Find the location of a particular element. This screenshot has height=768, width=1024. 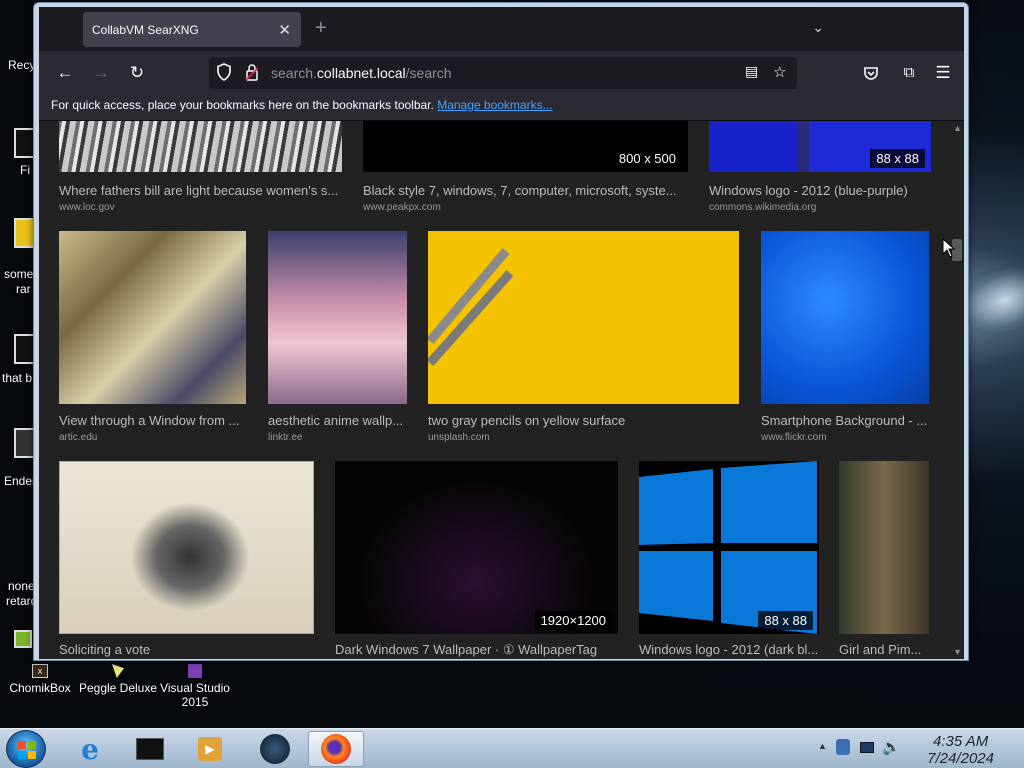

result-source: www.peakpx.com is located at coordinates (402, 207).